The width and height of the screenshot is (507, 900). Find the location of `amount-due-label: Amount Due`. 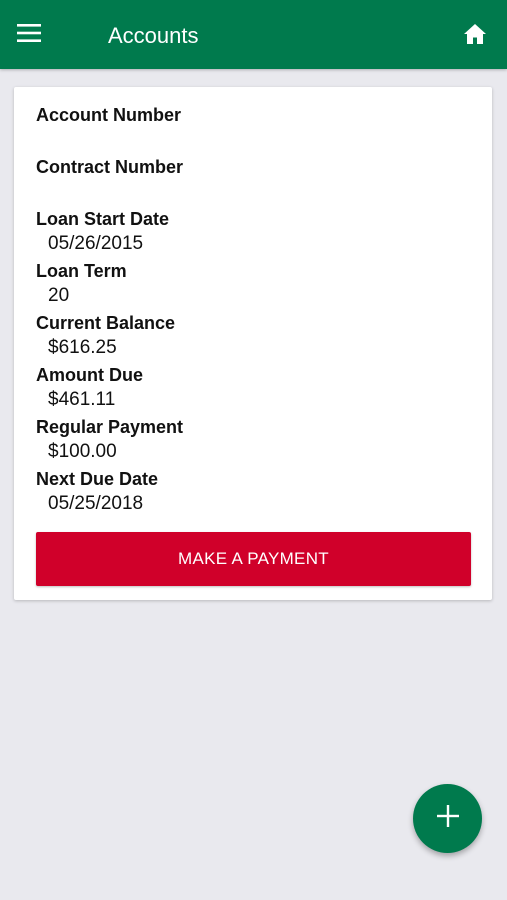

amount-due-label: Amount Due is located at coordinates (89, 375).